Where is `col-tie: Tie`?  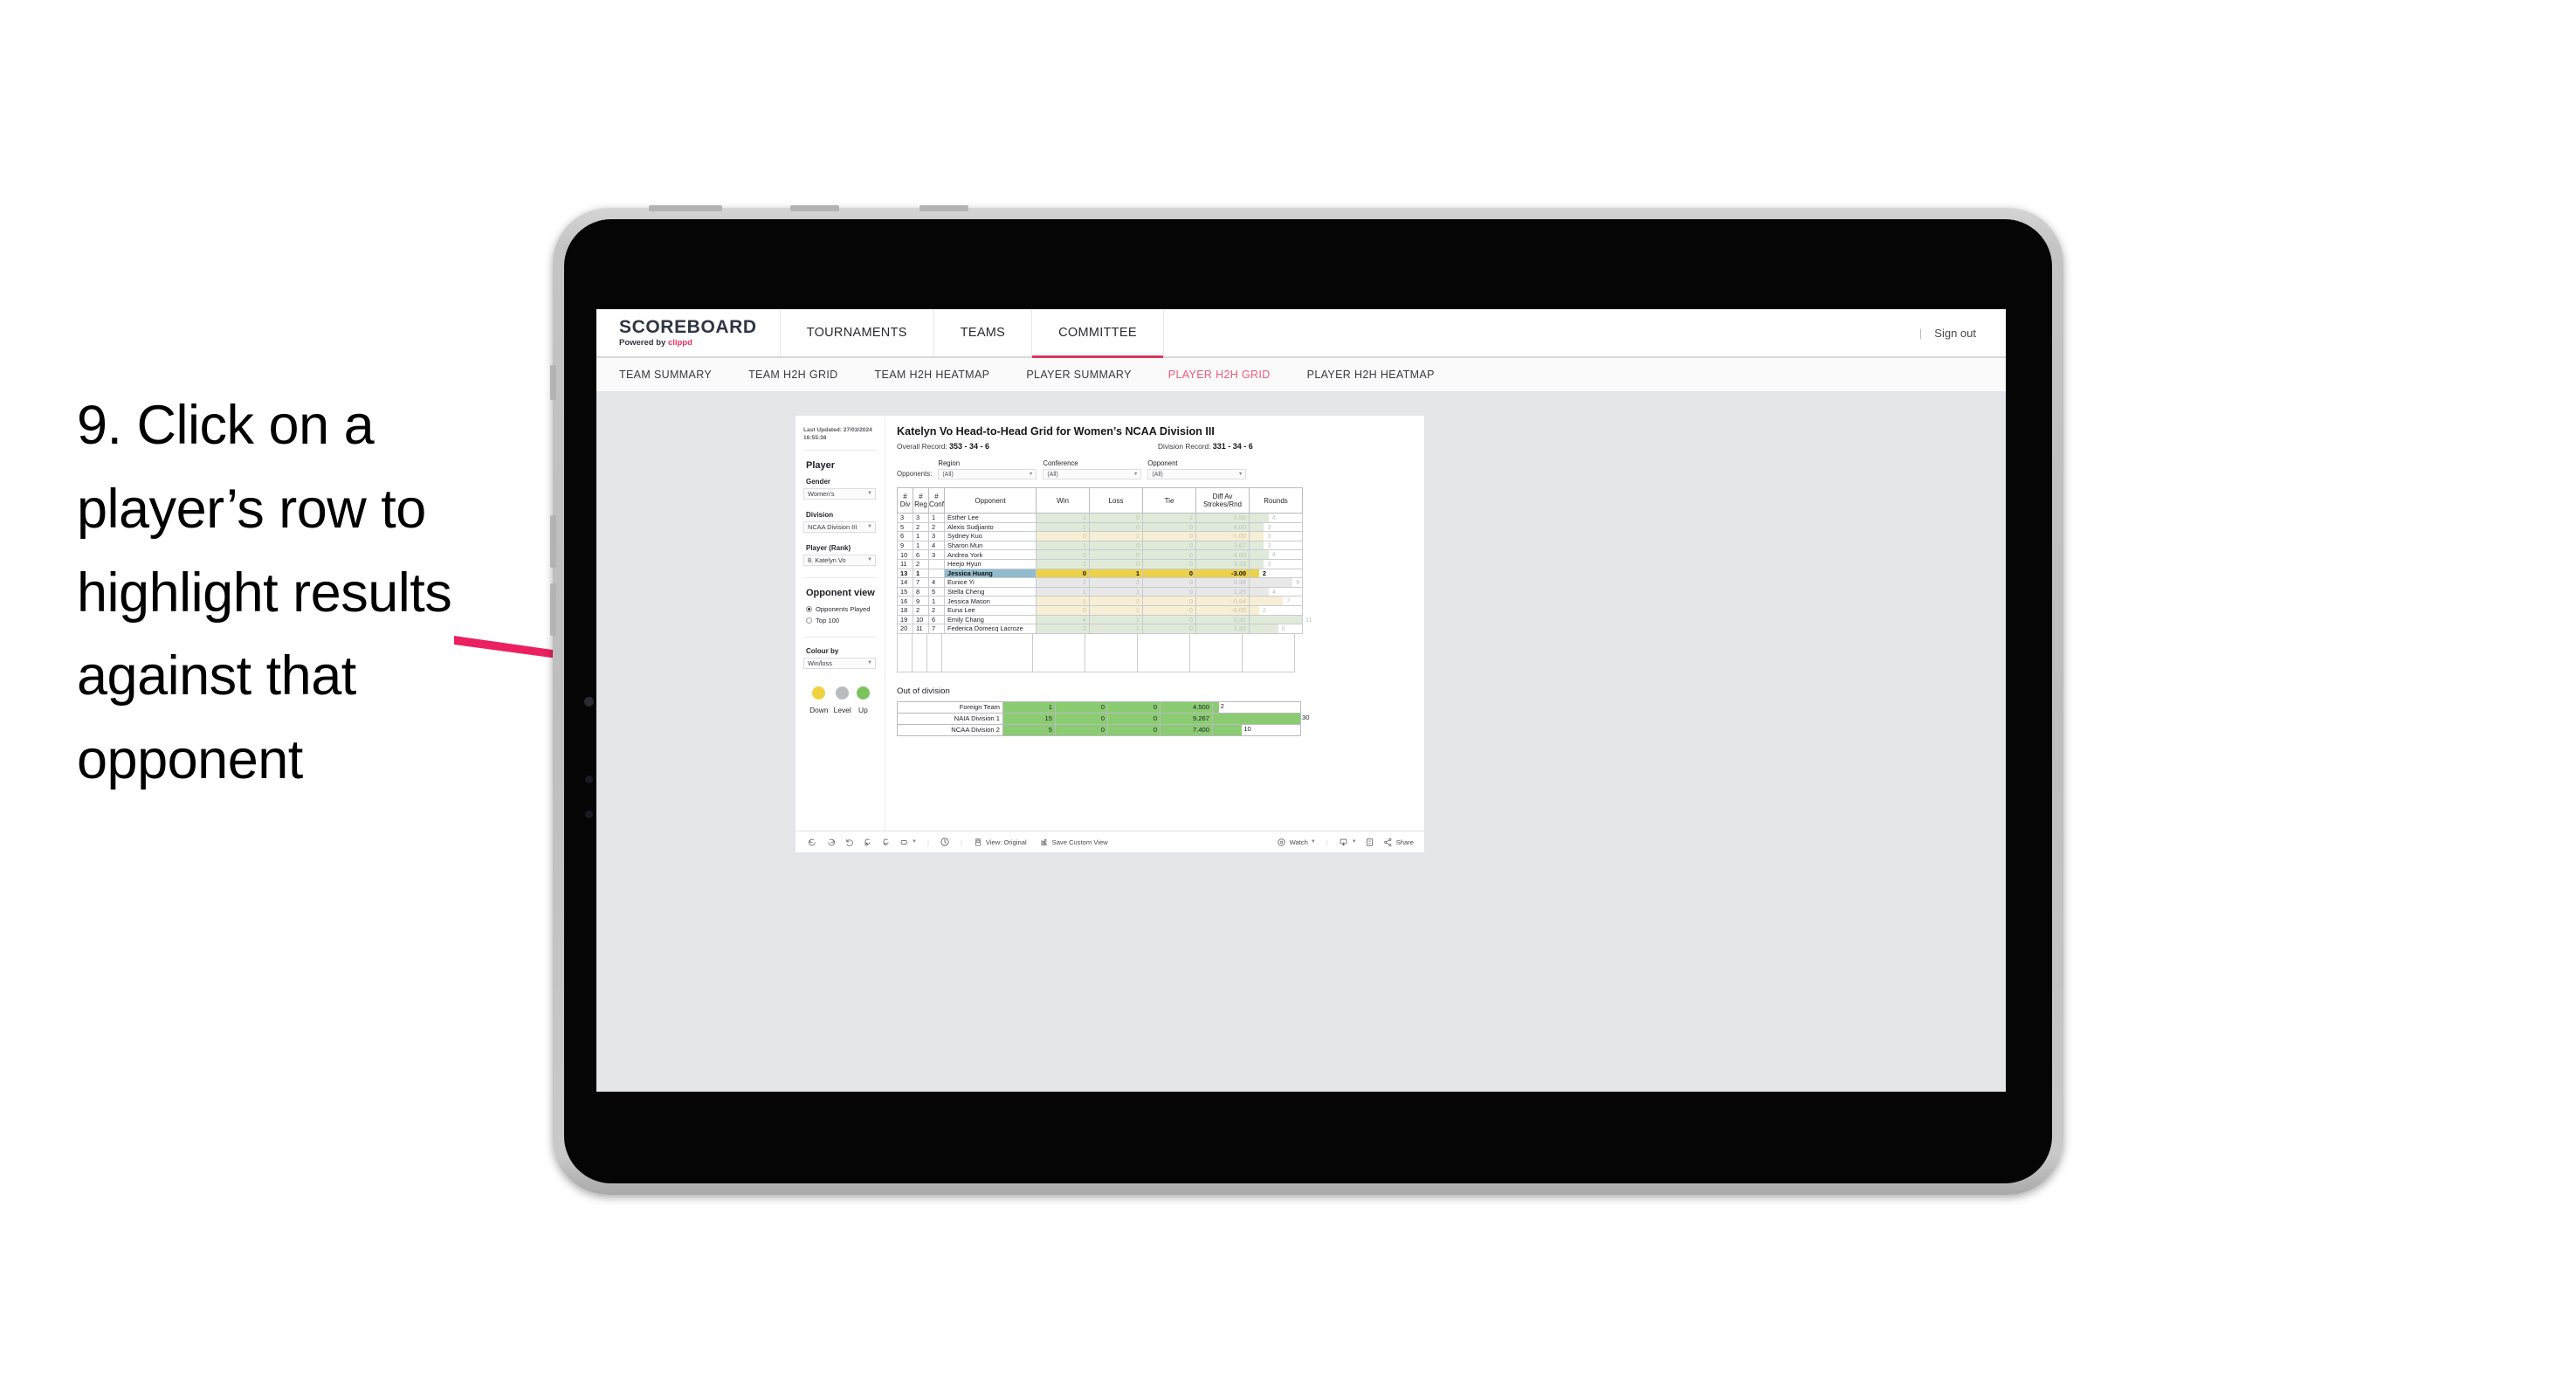 col-tie: Tie is located at coordinates (1169, 501).